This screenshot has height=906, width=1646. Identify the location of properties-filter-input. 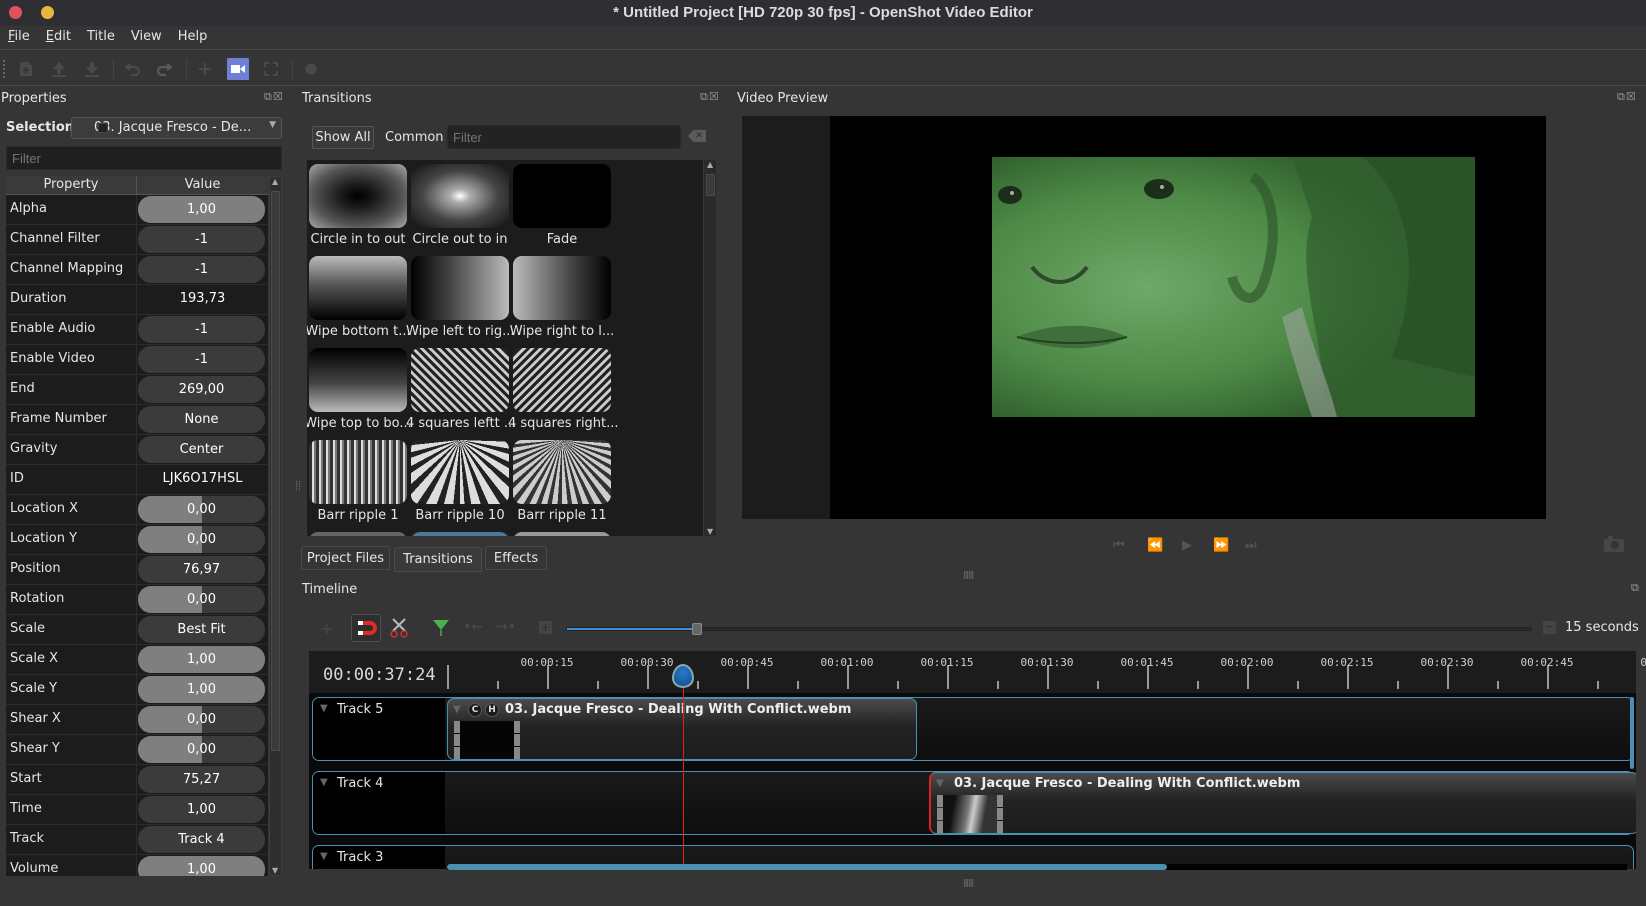
(144, 158).